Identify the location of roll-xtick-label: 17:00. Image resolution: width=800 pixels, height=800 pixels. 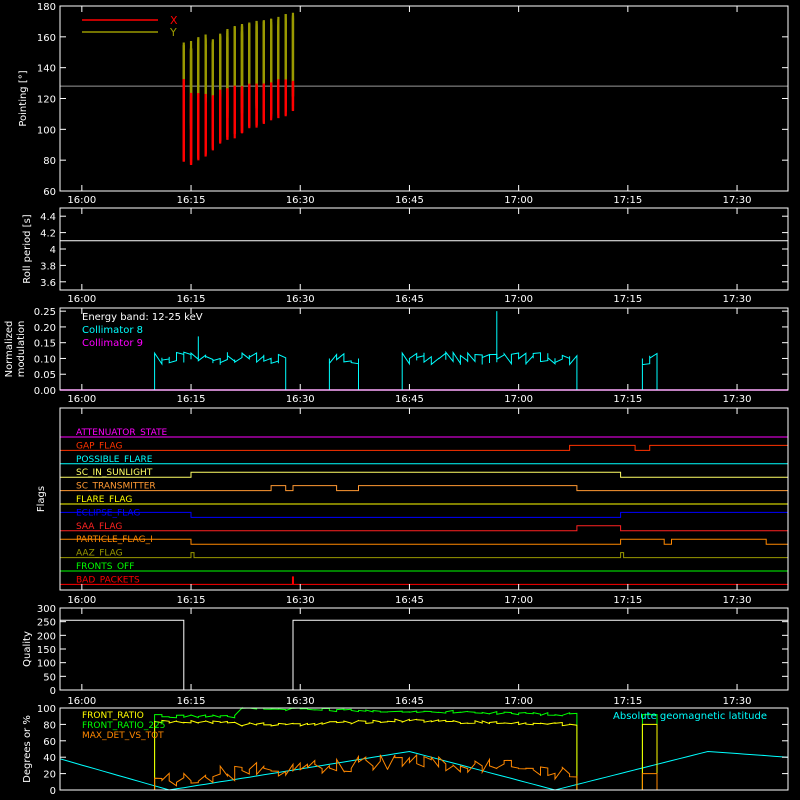
(518, 299).